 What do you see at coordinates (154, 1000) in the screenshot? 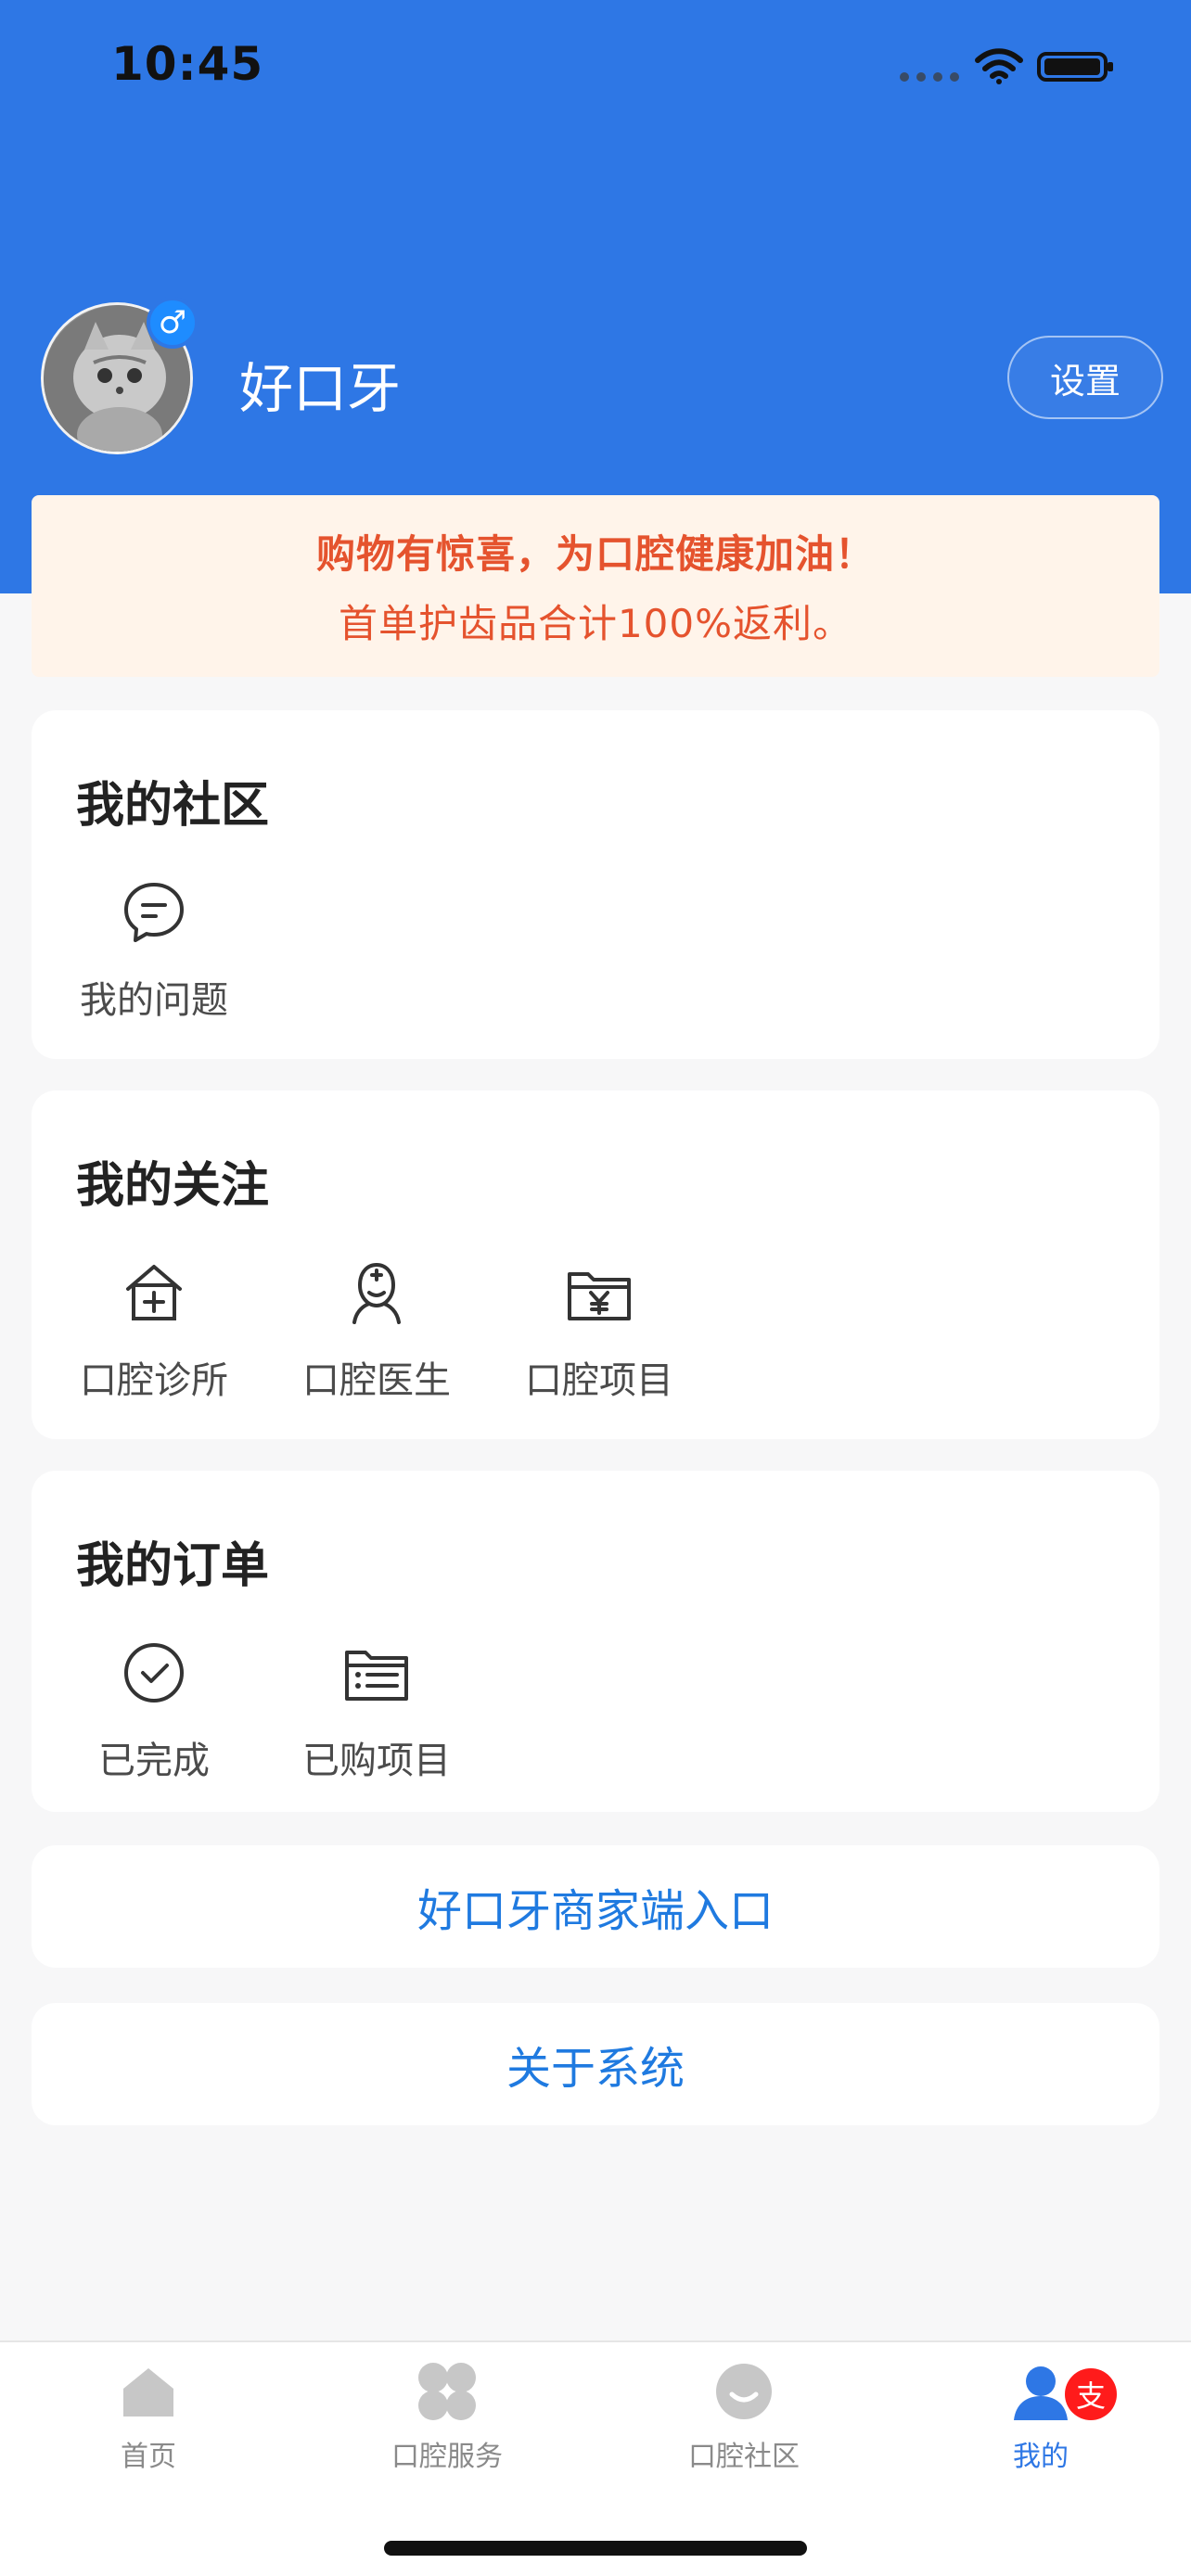
I see `item-label: 我的问题` at bounding box center [154, 1000].